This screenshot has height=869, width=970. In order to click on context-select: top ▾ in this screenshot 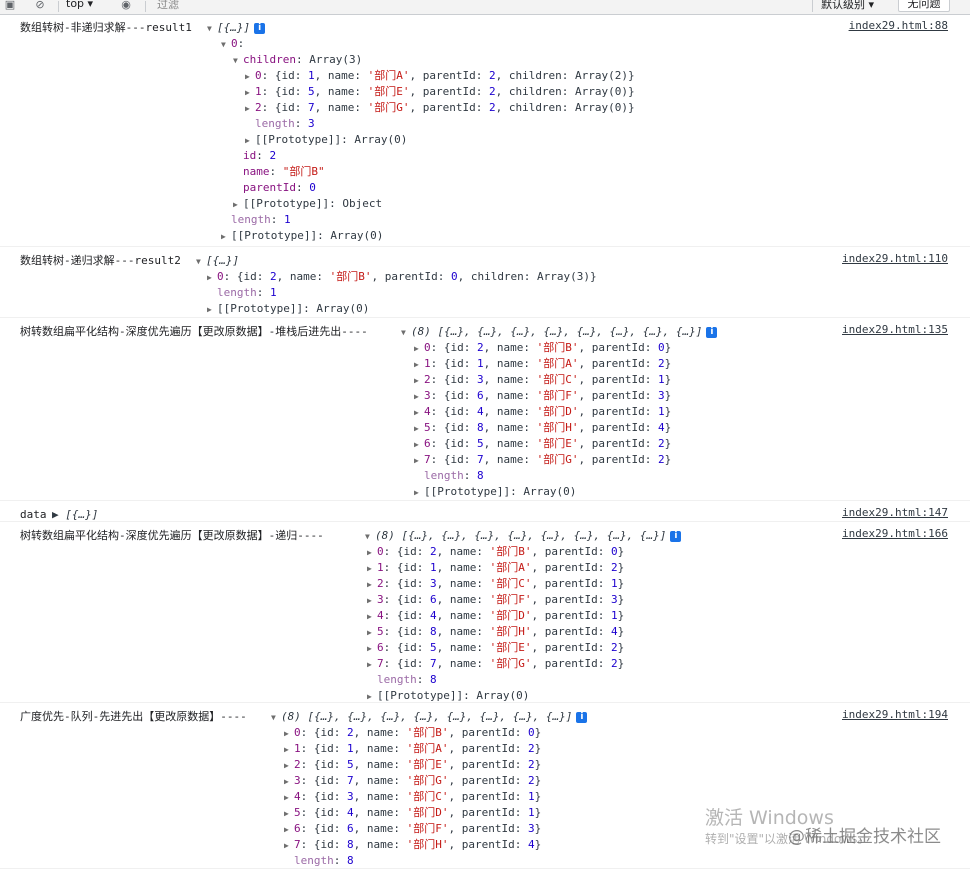, I will do `click(79, 5)`.